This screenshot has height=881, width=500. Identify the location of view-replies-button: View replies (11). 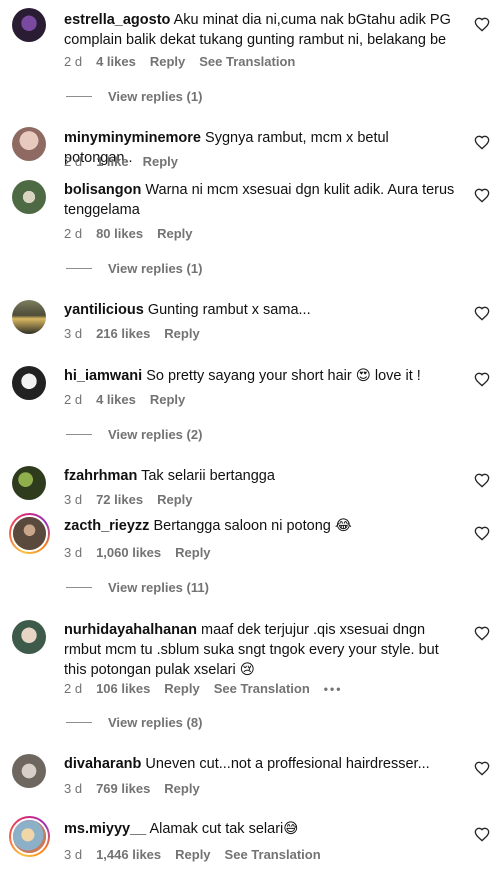
(137, 587).